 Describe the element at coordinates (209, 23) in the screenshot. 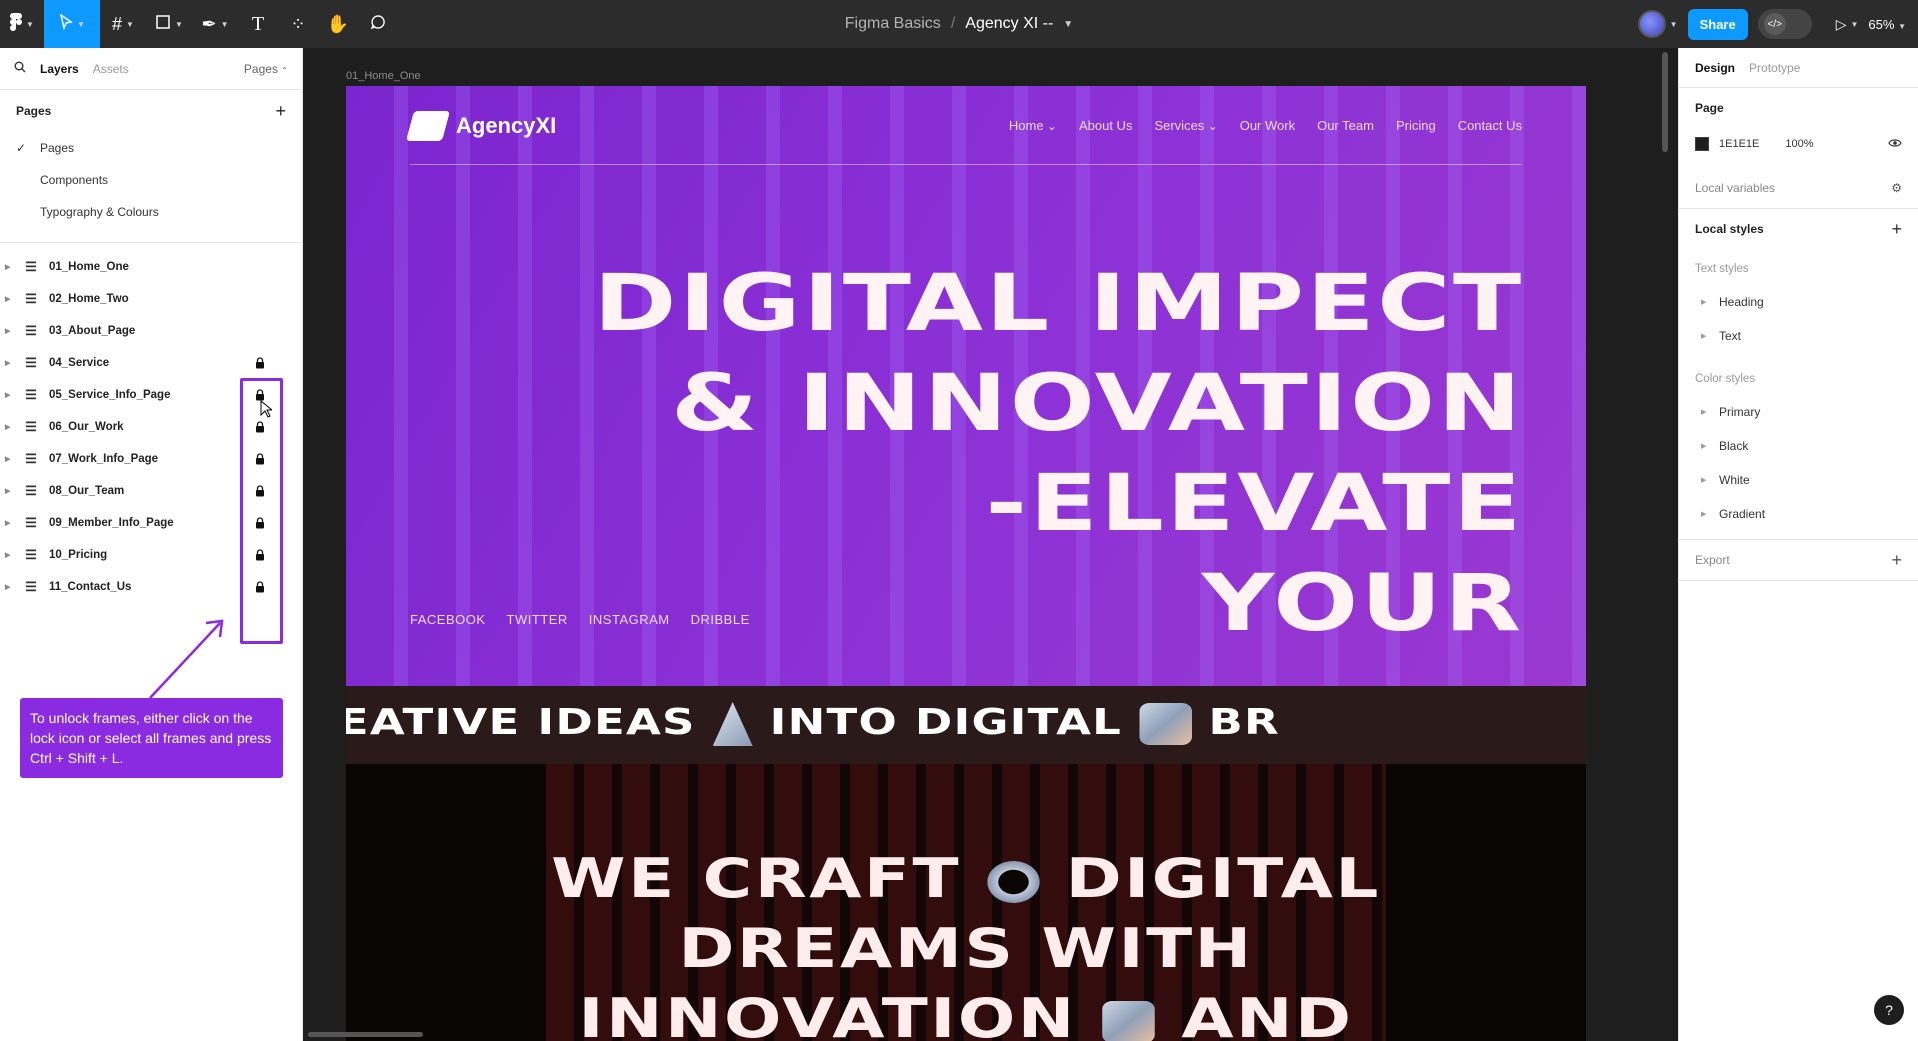

I see `pen-icon: ✒` at that location.